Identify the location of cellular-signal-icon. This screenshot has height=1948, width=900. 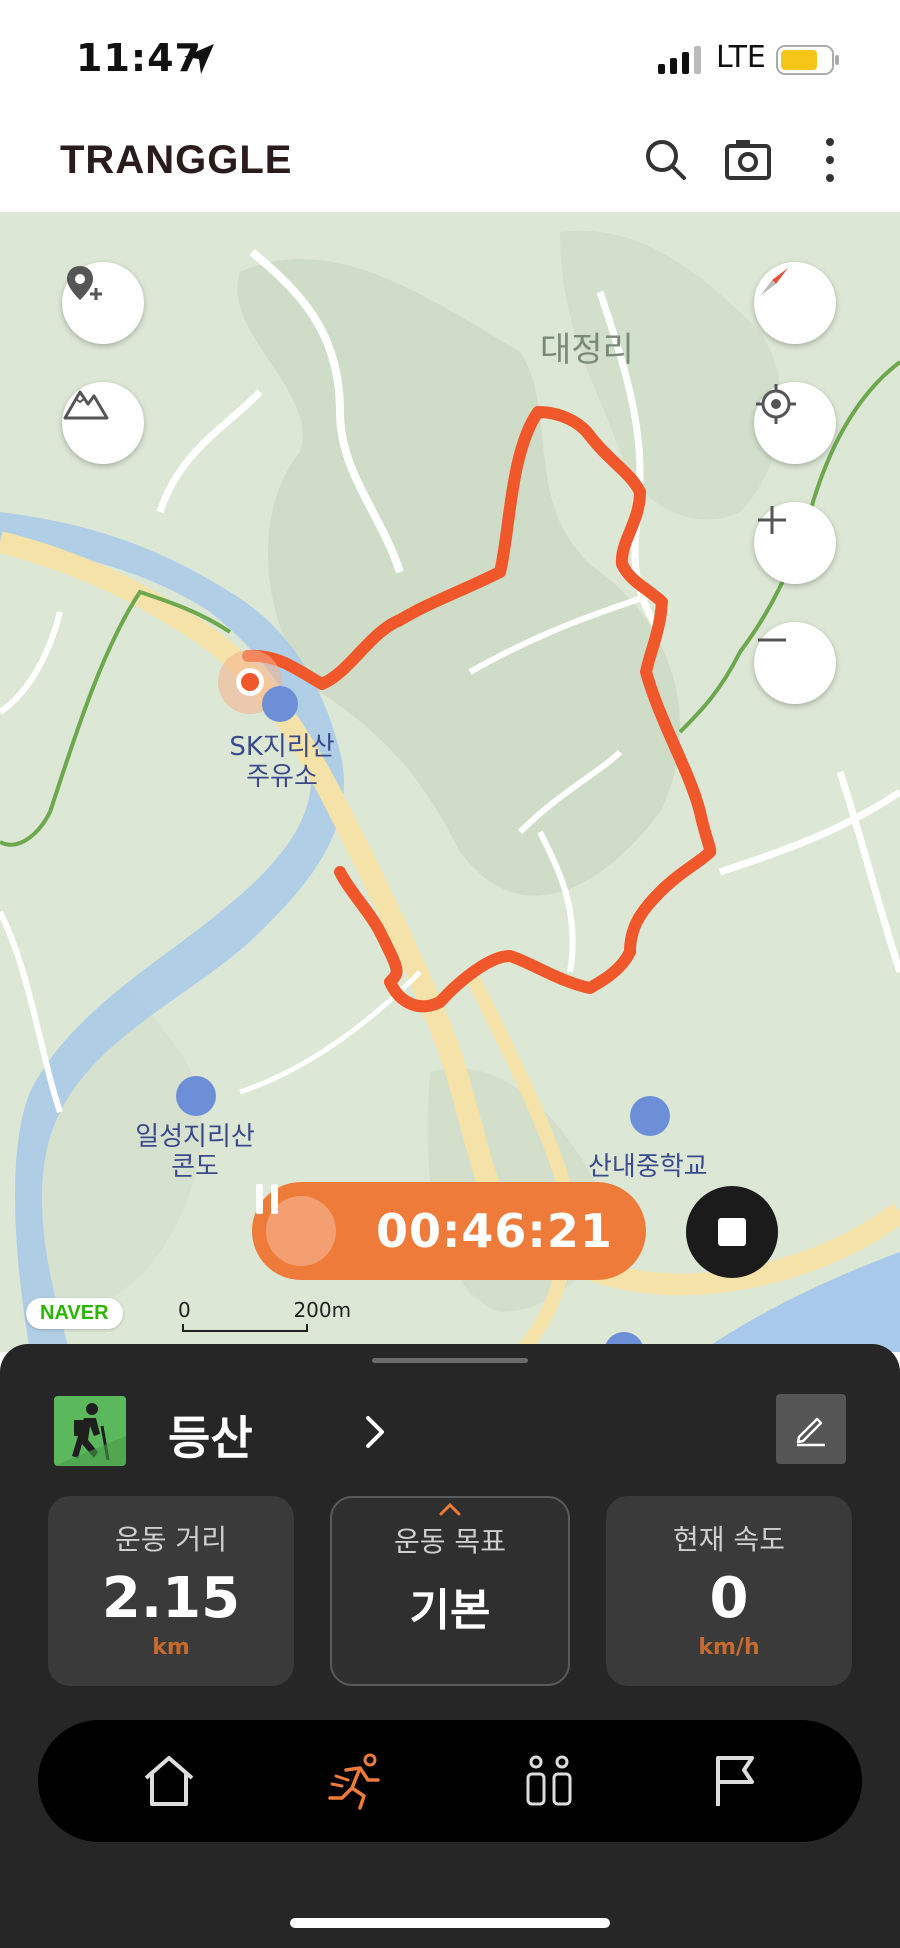
(679, 60).